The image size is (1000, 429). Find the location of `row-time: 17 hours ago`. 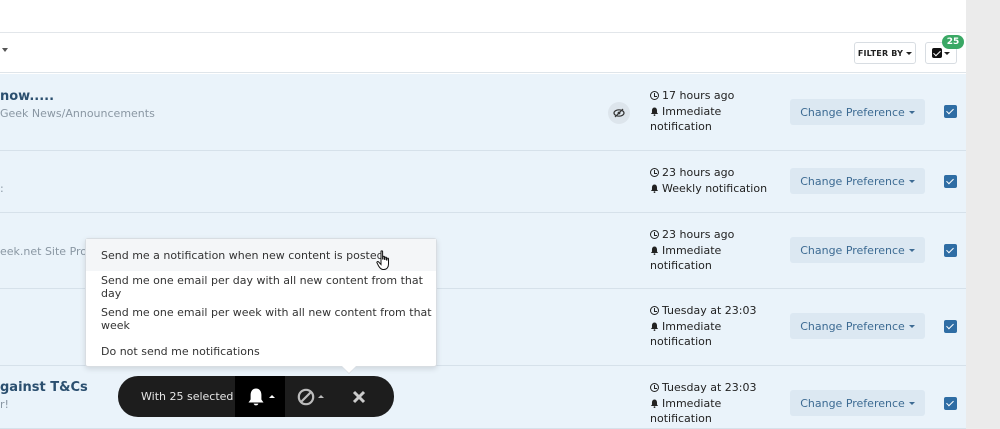

row-time: 17 hours ago is located at coordinates (698, 95).